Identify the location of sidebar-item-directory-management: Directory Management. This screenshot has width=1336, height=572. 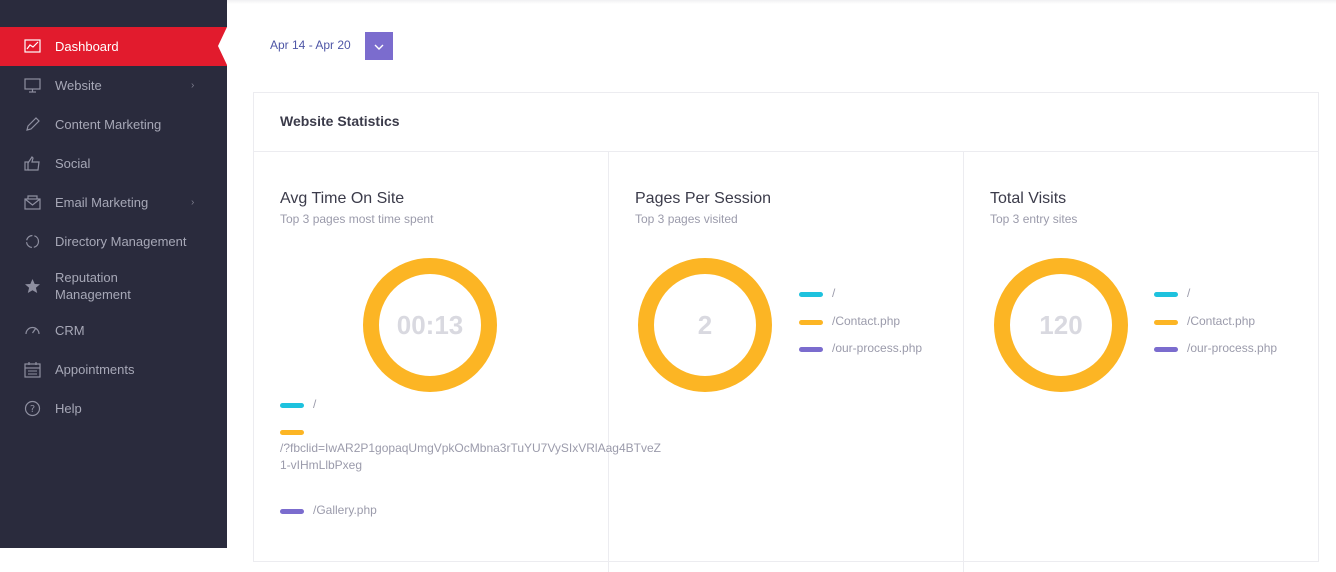
(113, 241).